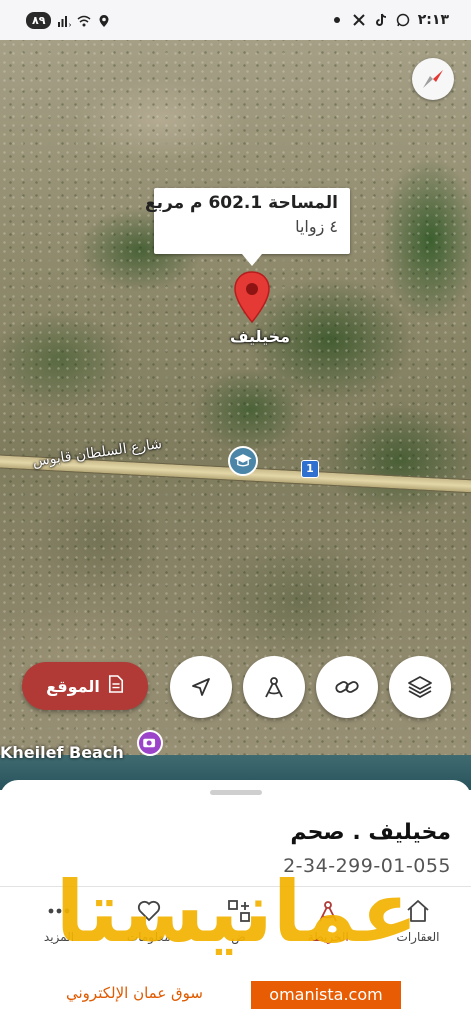  Describe the element at coordinates (418, 925) in the screenshot. I see `nav-properties: العقارات` at that location.